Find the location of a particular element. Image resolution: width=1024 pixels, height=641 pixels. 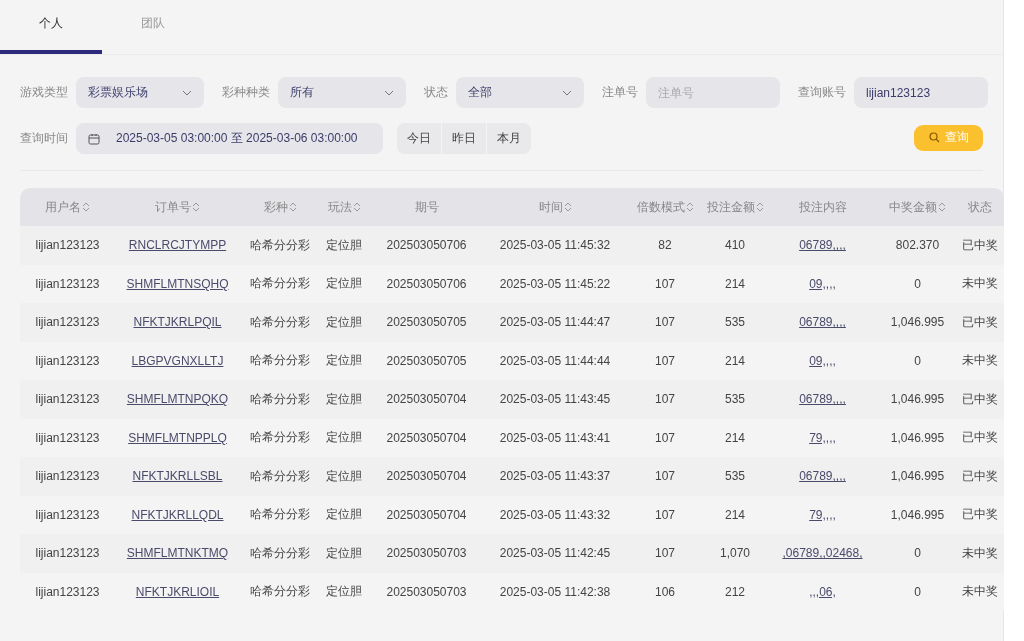

table-cell: 2025-03-05 11:43:45 is located at coordinates (555, 399).